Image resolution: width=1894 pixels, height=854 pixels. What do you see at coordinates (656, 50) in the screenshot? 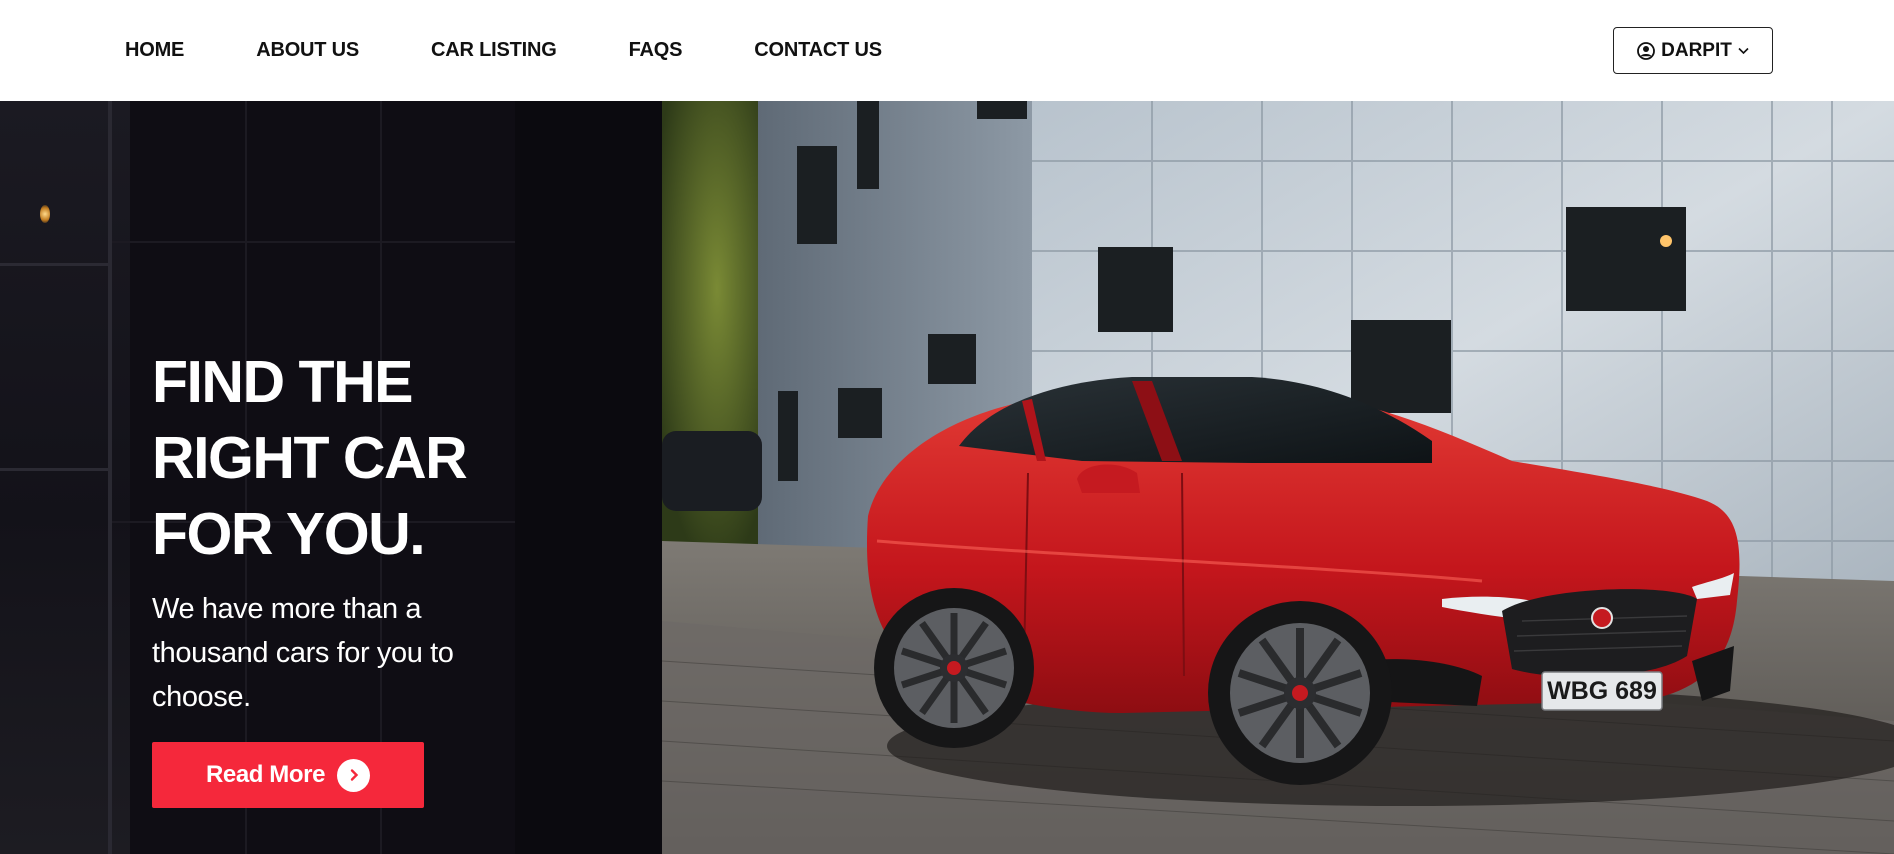
I see `nav-faqs-link: FAQS` at bounding box center [656, 50].